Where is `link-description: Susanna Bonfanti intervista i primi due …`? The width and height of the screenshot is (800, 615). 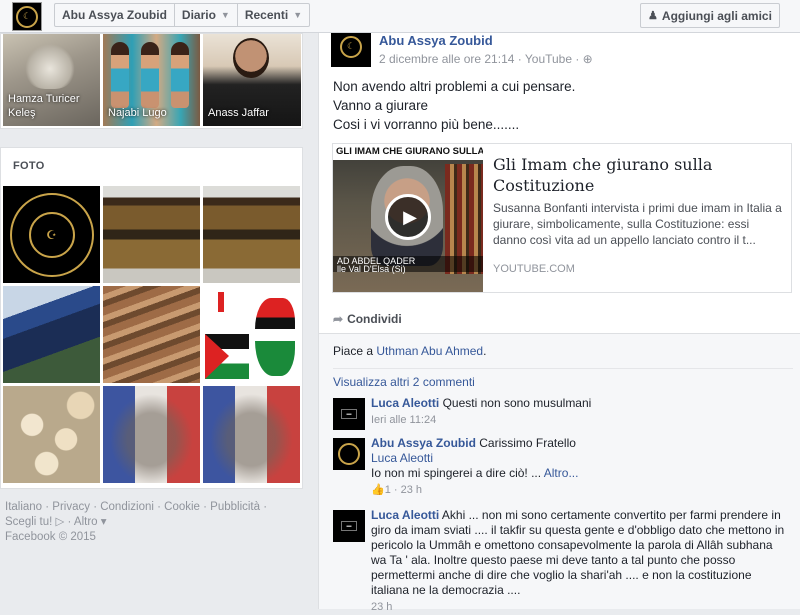
link-description: Susanna Bonfanti intervista i primi due … is located at coordinates (637, 224).